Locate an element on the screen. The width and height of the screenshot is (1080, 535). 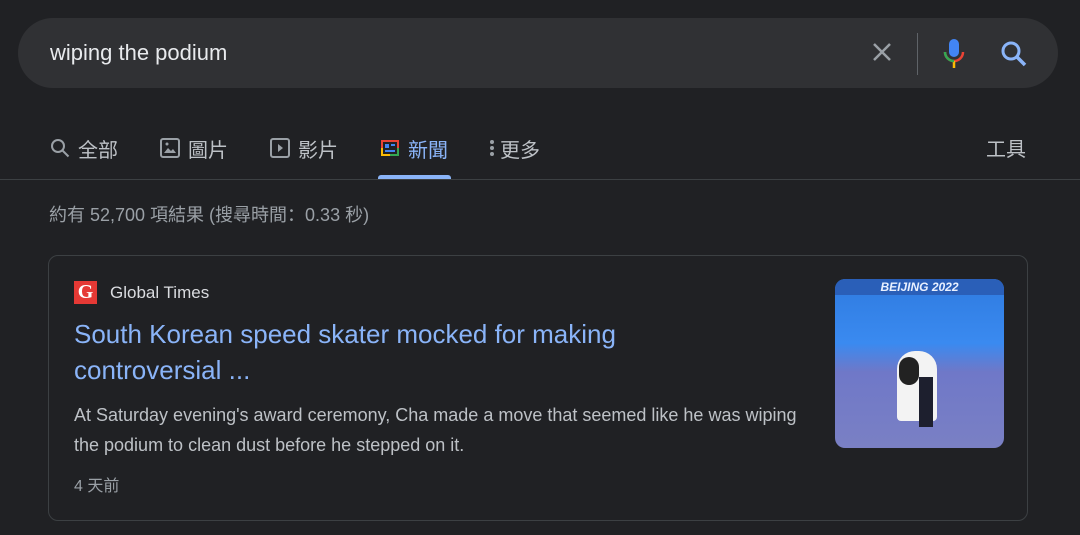
tab-videos: 影片 is located at coordinates (304, 148).